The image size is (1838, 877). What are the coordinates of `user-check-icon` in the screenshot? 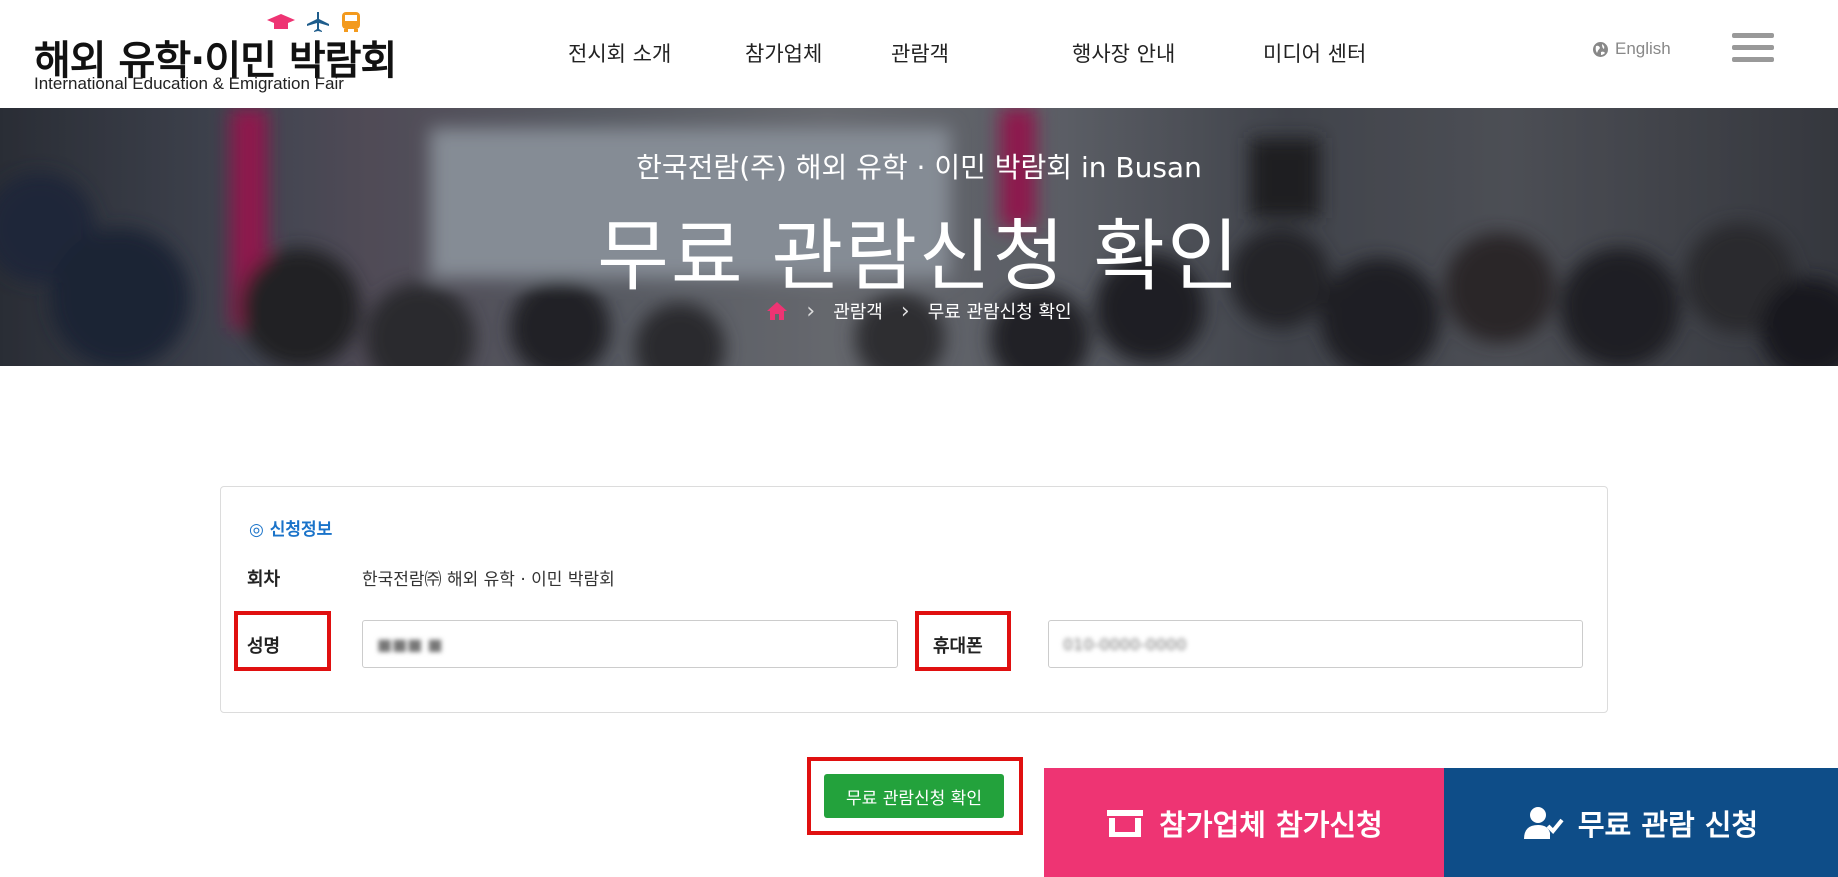 It's located at (1543, 822).